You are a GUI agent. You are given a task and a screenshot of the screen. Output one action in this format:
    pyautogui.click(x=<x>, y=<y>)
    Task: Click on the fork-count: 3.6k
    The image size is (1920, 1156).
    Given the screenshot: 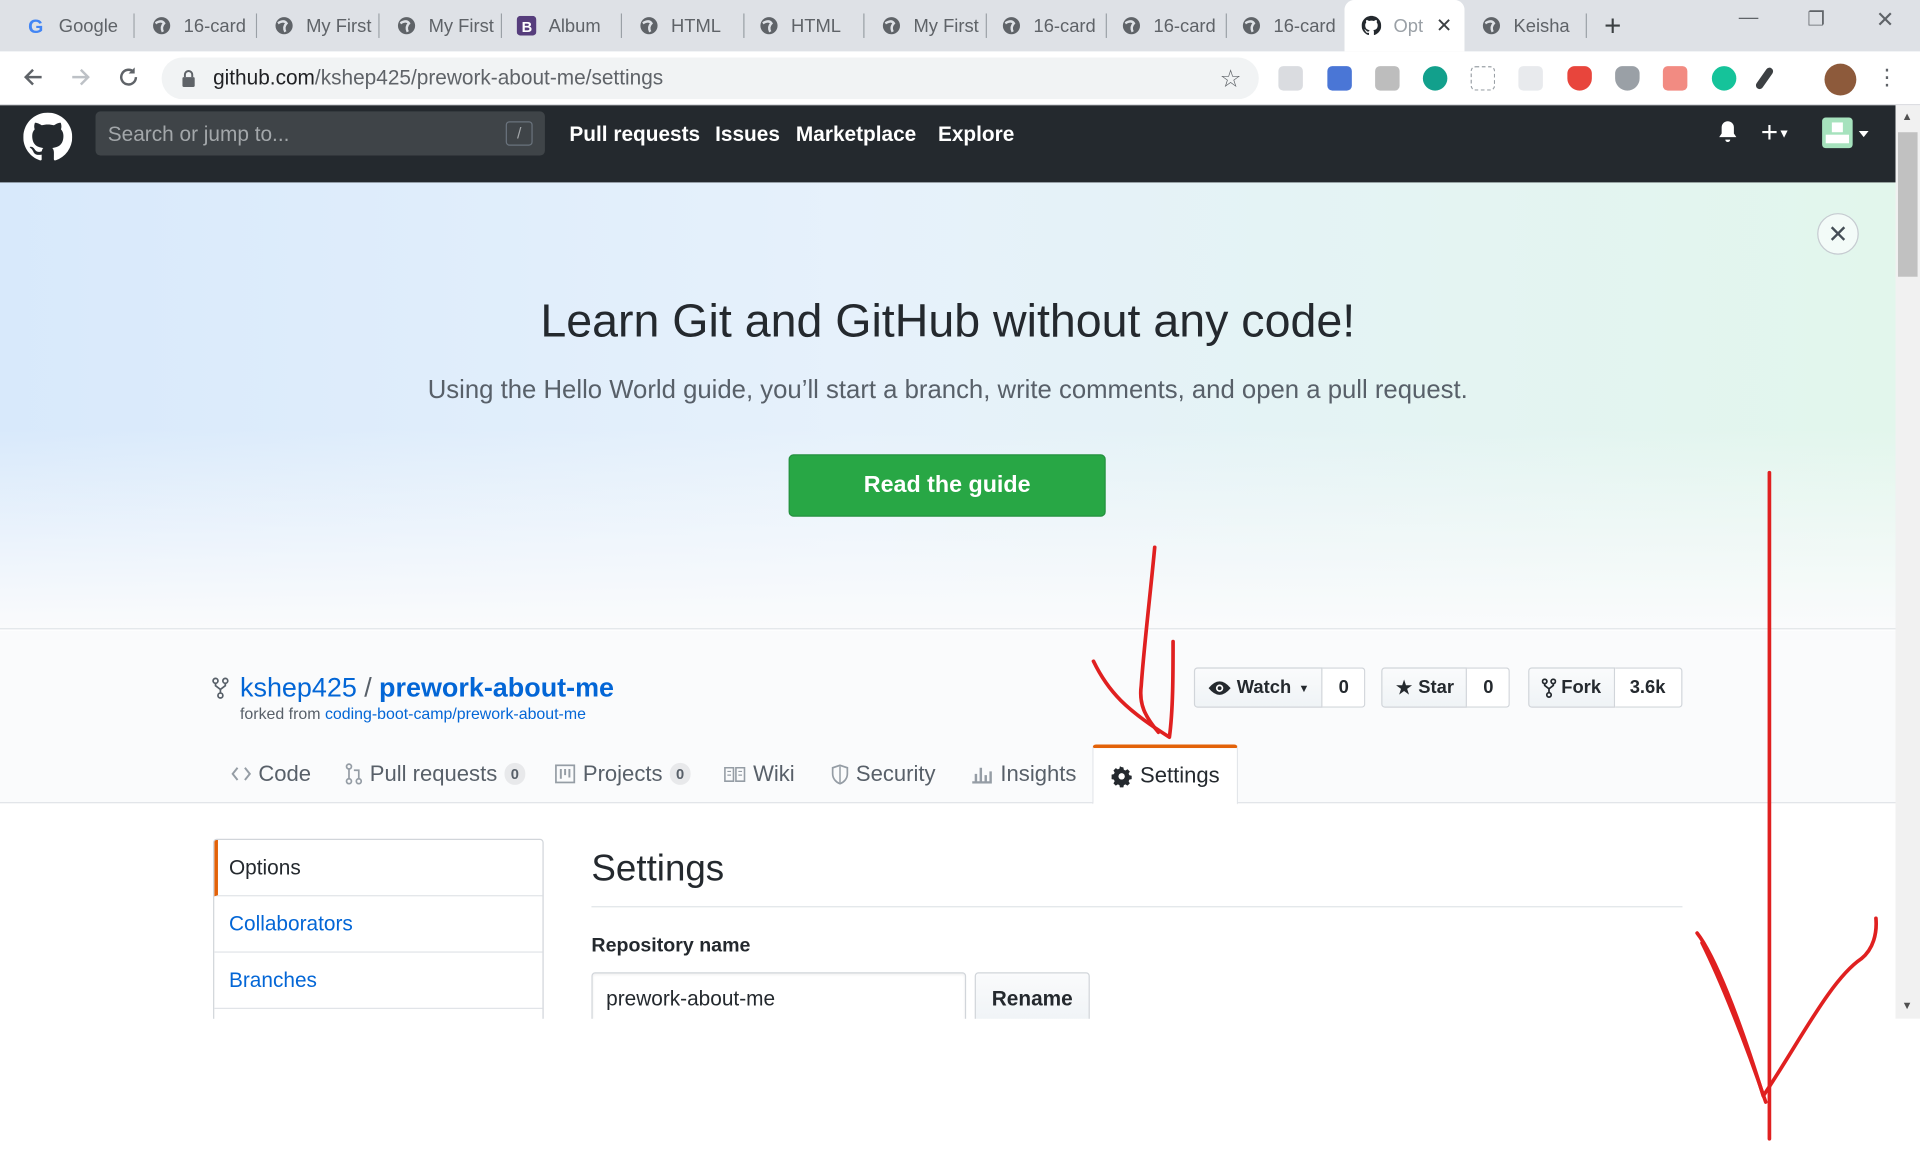 What is the action you would take?
    pyautogui.click(x=1648, y=687)
    